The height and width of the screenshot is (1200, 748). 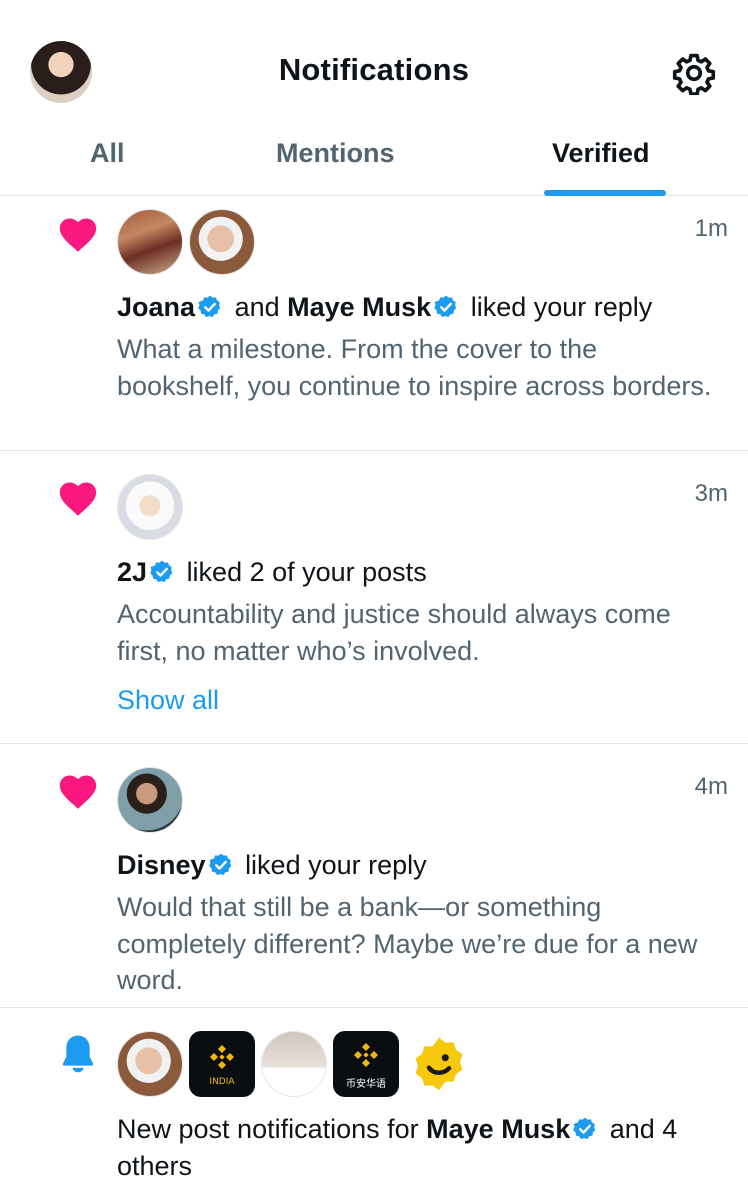 What do you see at coordinates (335, 153) in the screenshot?
I see `tab-mentions: Mentions` at bounding box center [335, 153].